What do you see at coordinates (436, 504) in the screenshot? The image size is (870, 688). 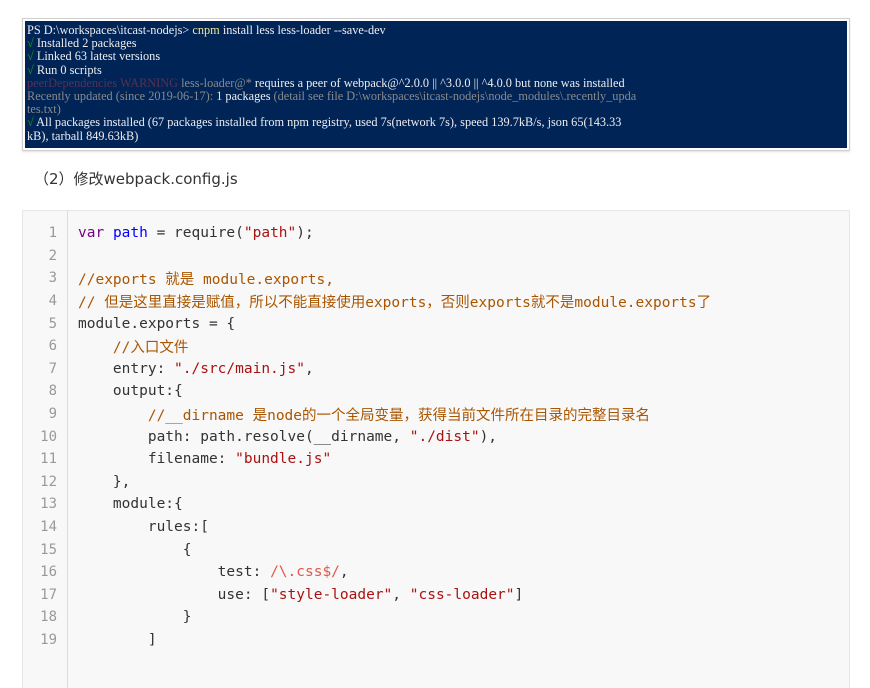 I see `code-line: 13 module:{` at bounding box center [436, 504].